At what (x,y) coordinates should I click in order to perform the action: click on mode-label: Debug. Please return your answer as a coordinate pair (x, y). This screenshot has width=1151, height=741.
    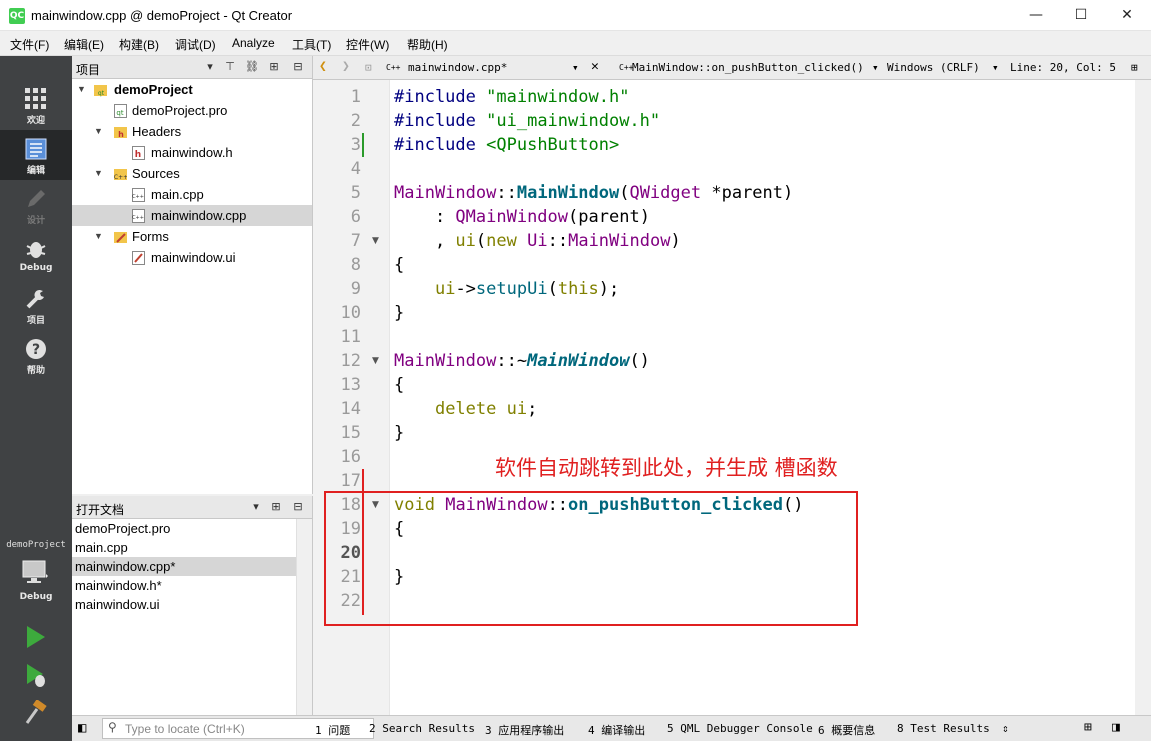
    Looking at the image, I should click on (36, 268).